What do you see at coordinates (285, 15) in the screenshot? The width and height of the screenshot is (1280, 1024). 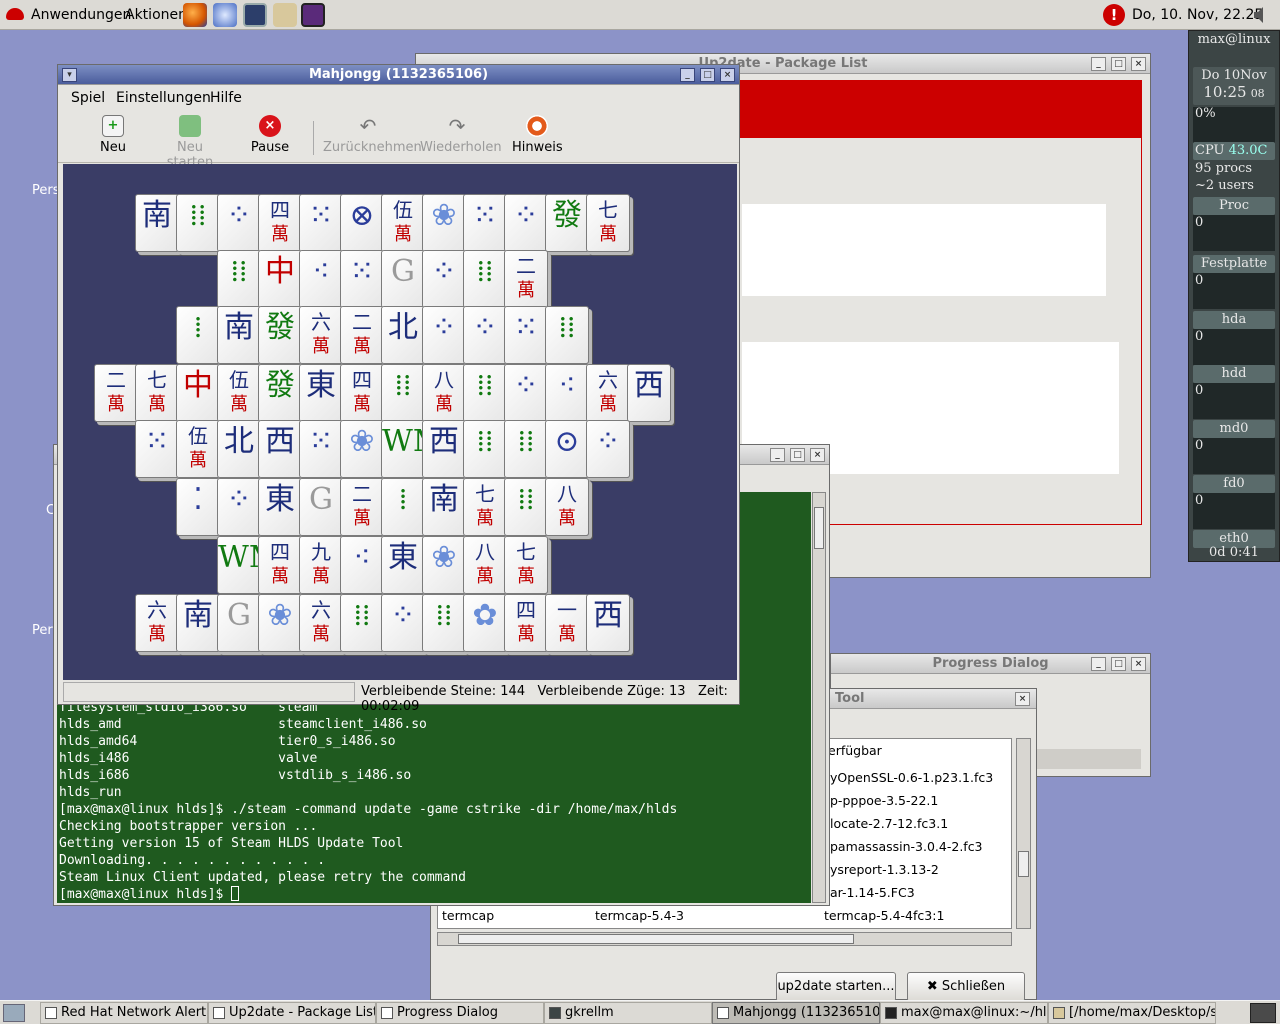 I see `notes-icon` at bounding box center [285, 15].